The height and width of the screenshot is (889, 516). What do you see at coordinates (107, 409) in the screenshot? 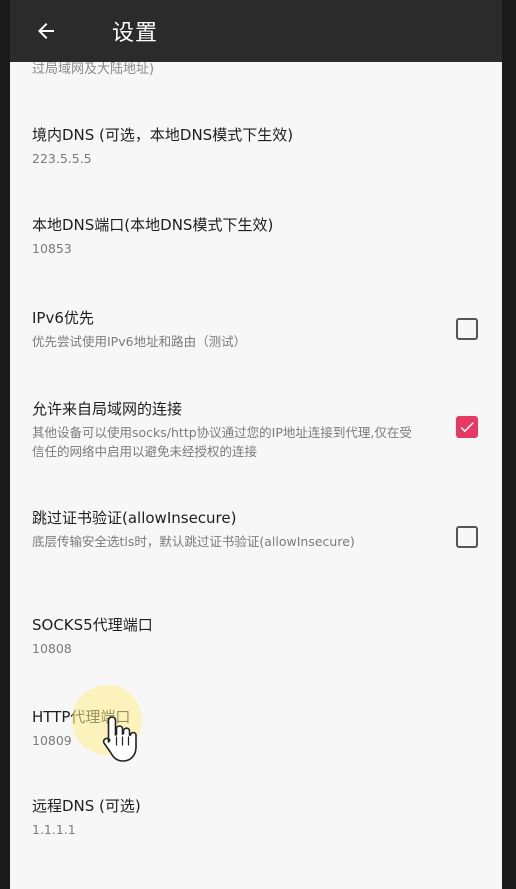
I see `setting-title: 允许来自局域网的连接` at bounding box center [107, 409].